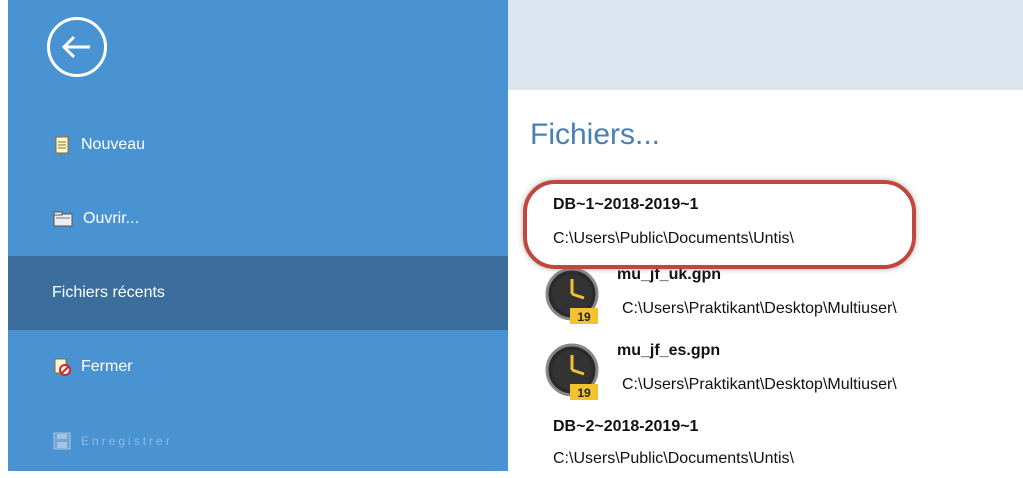 This screenshot has height=478, width=1023. I want to click on new-document-icon, so click(62, 145).